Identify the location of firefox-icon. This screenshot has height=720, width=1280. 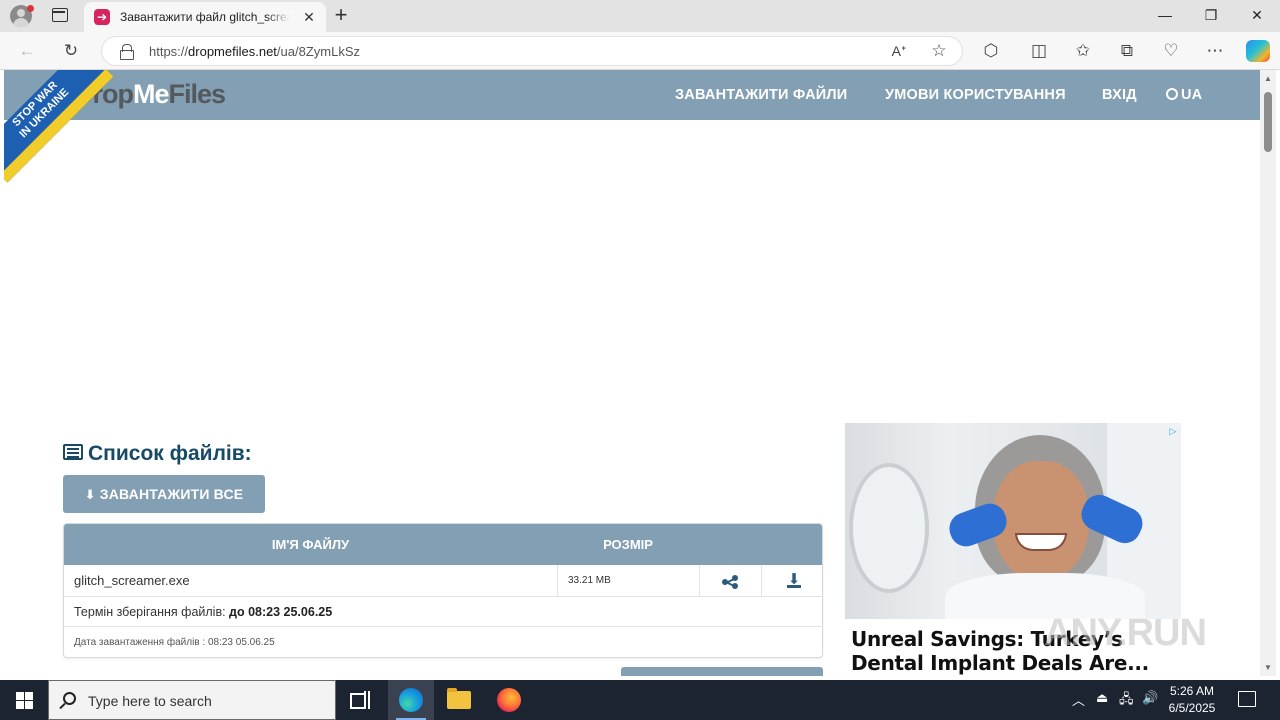
(509, 700).